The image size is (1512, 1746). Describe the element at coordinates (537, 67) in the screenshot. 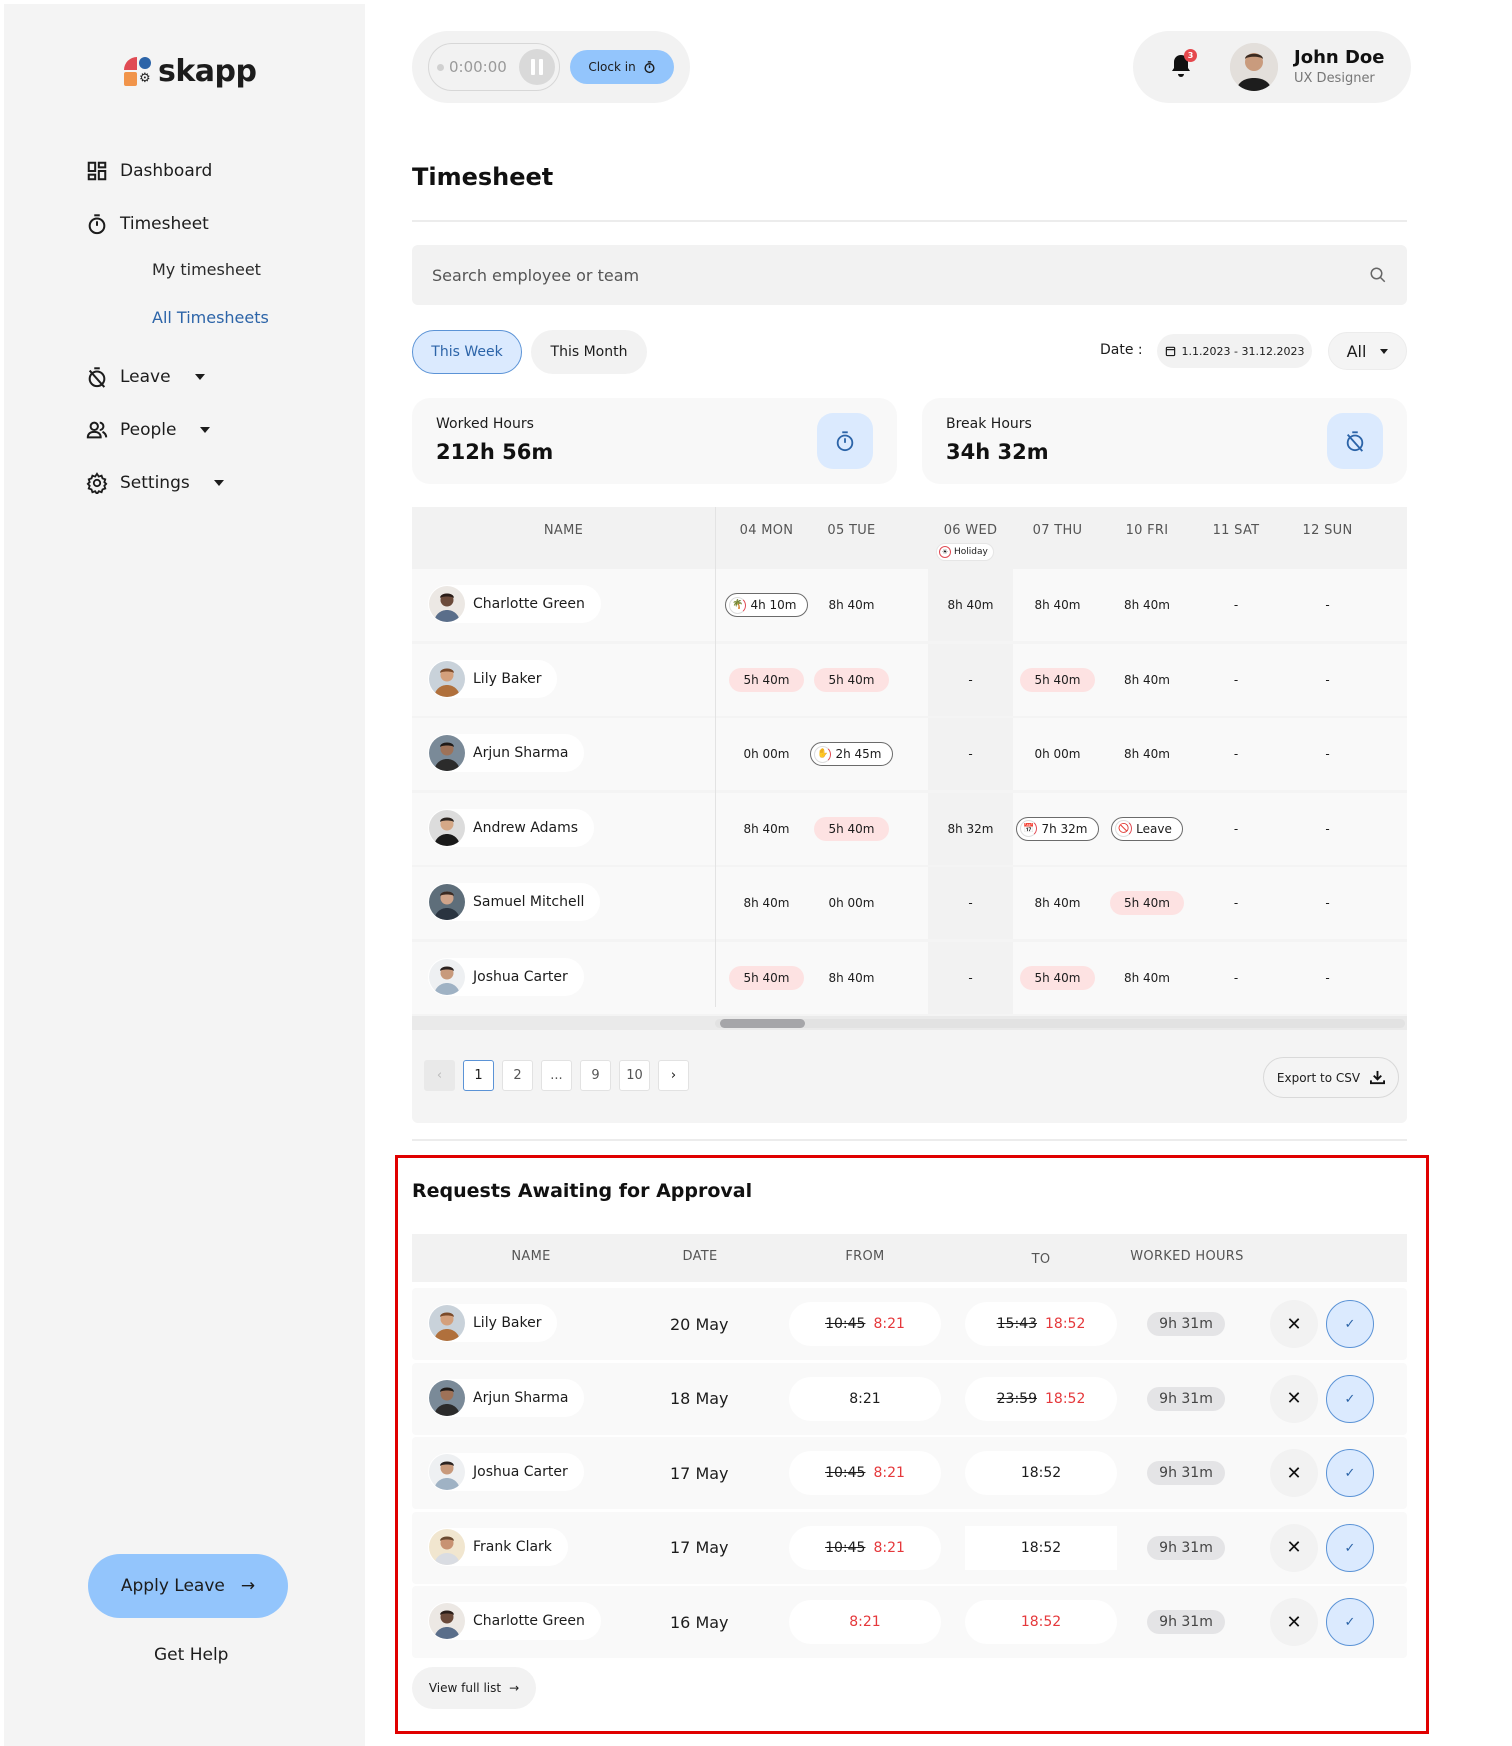

I see `pause-button` at that location.